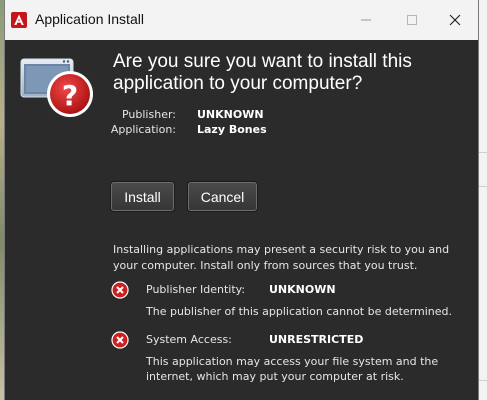  What do you see at coordinates (483, 200) in the screenshot?
I see `background-window-edge` at bounding box center [483, 200].